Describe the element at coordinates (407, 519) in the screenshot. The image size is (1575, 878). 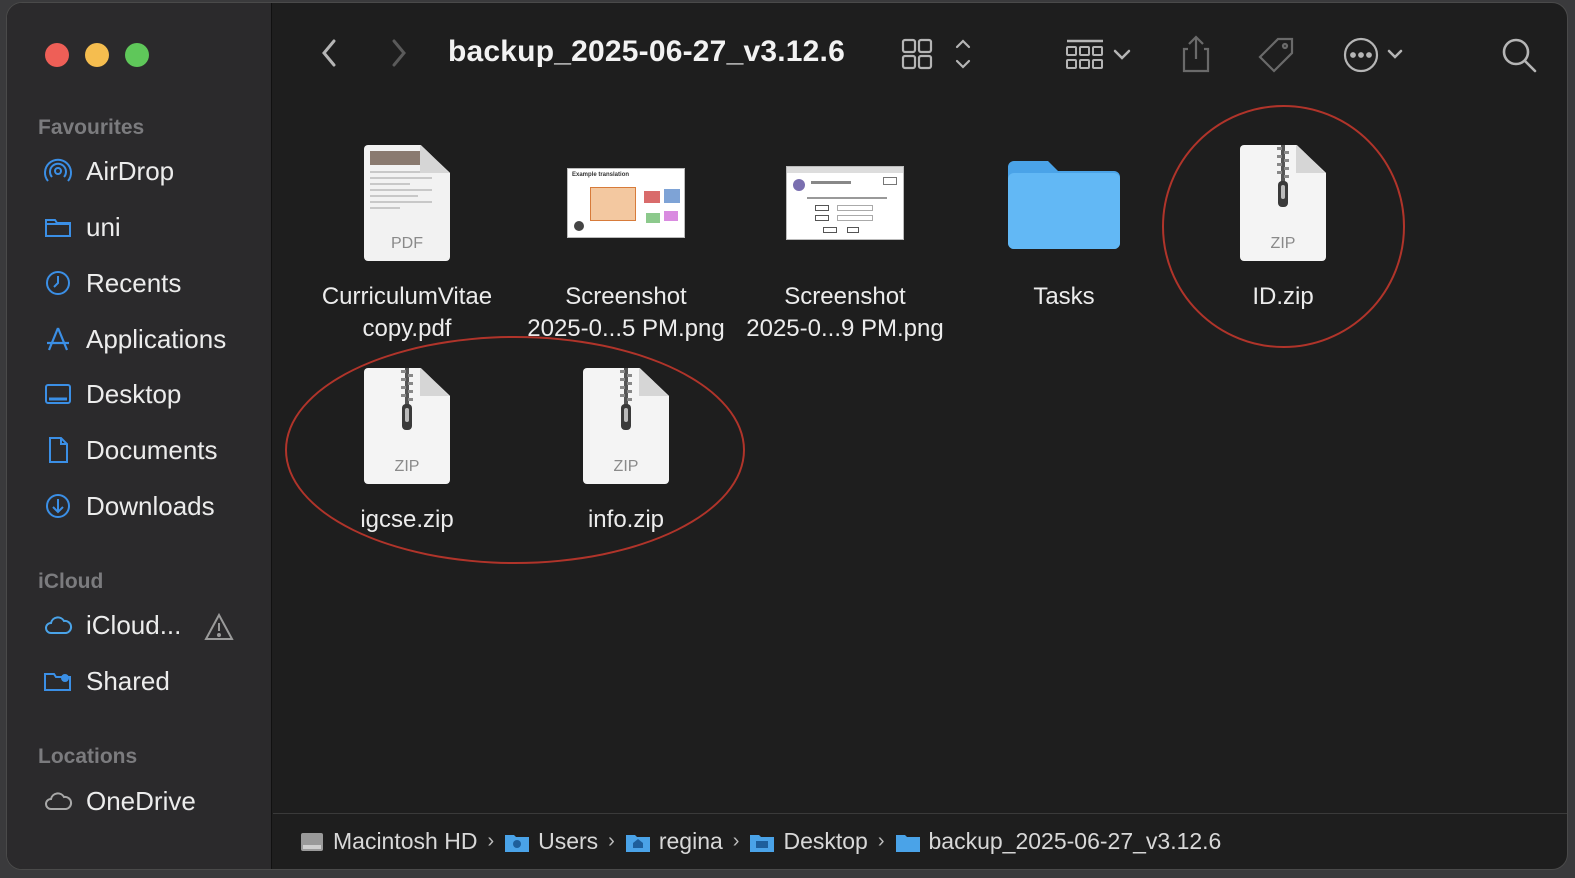
I see `file-name: igcse.zip` at that location.